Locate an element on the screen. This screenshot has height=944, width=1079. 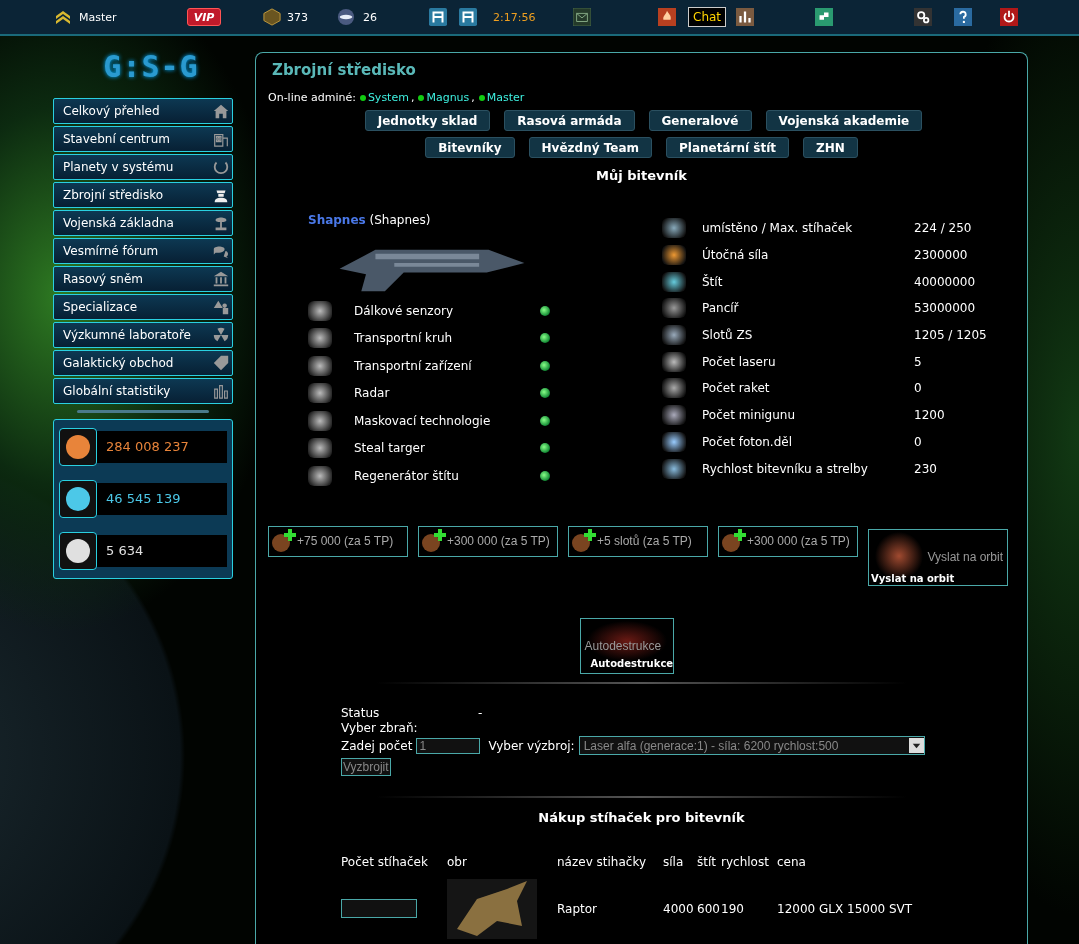
armament-label: Vyber výzbroj: is located at coordinates (531, 745).